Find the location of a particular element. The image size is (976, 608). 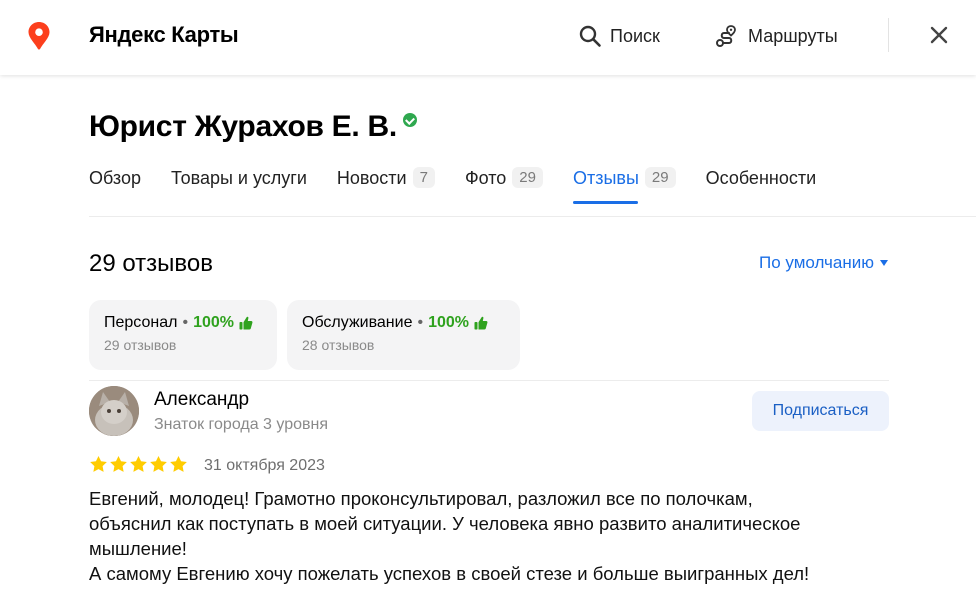

reviews-divider is located at coordinates (489, 380).